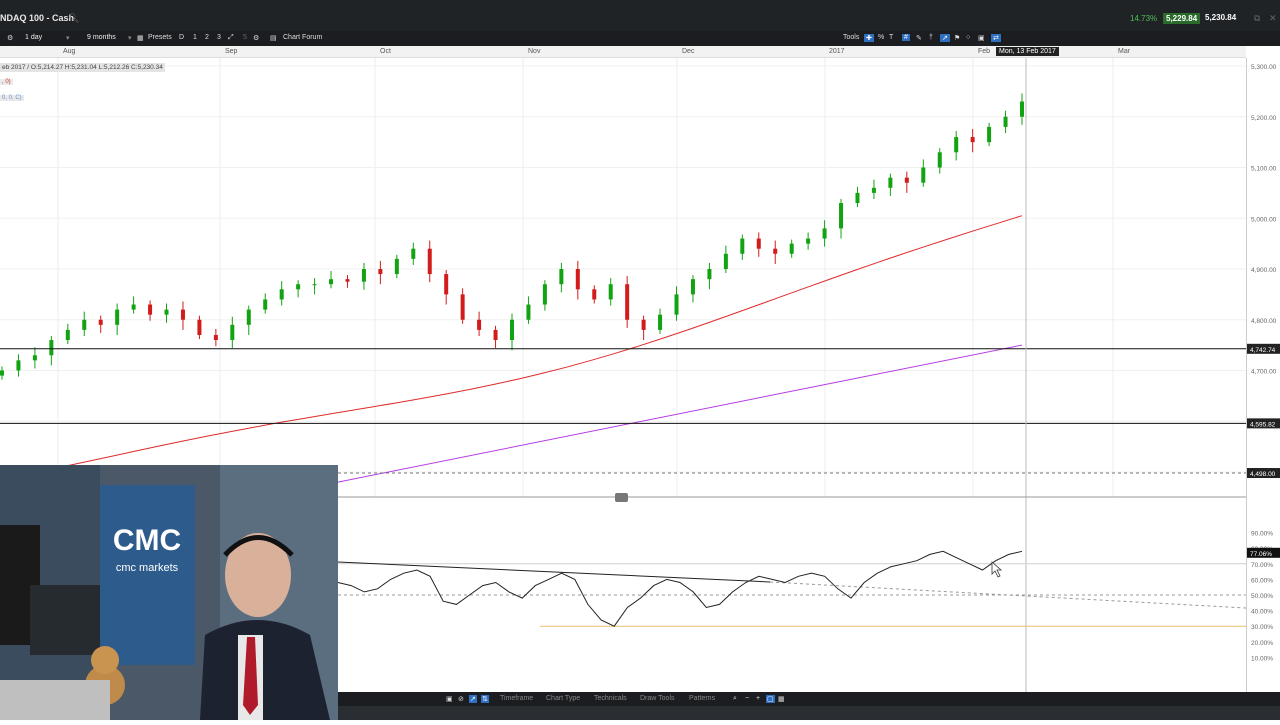 The image size is (1280, 725). Describe the element at coordinates (1264, 270) in the screenshot. I see `price-tick-label: 4,900.00` at that location.